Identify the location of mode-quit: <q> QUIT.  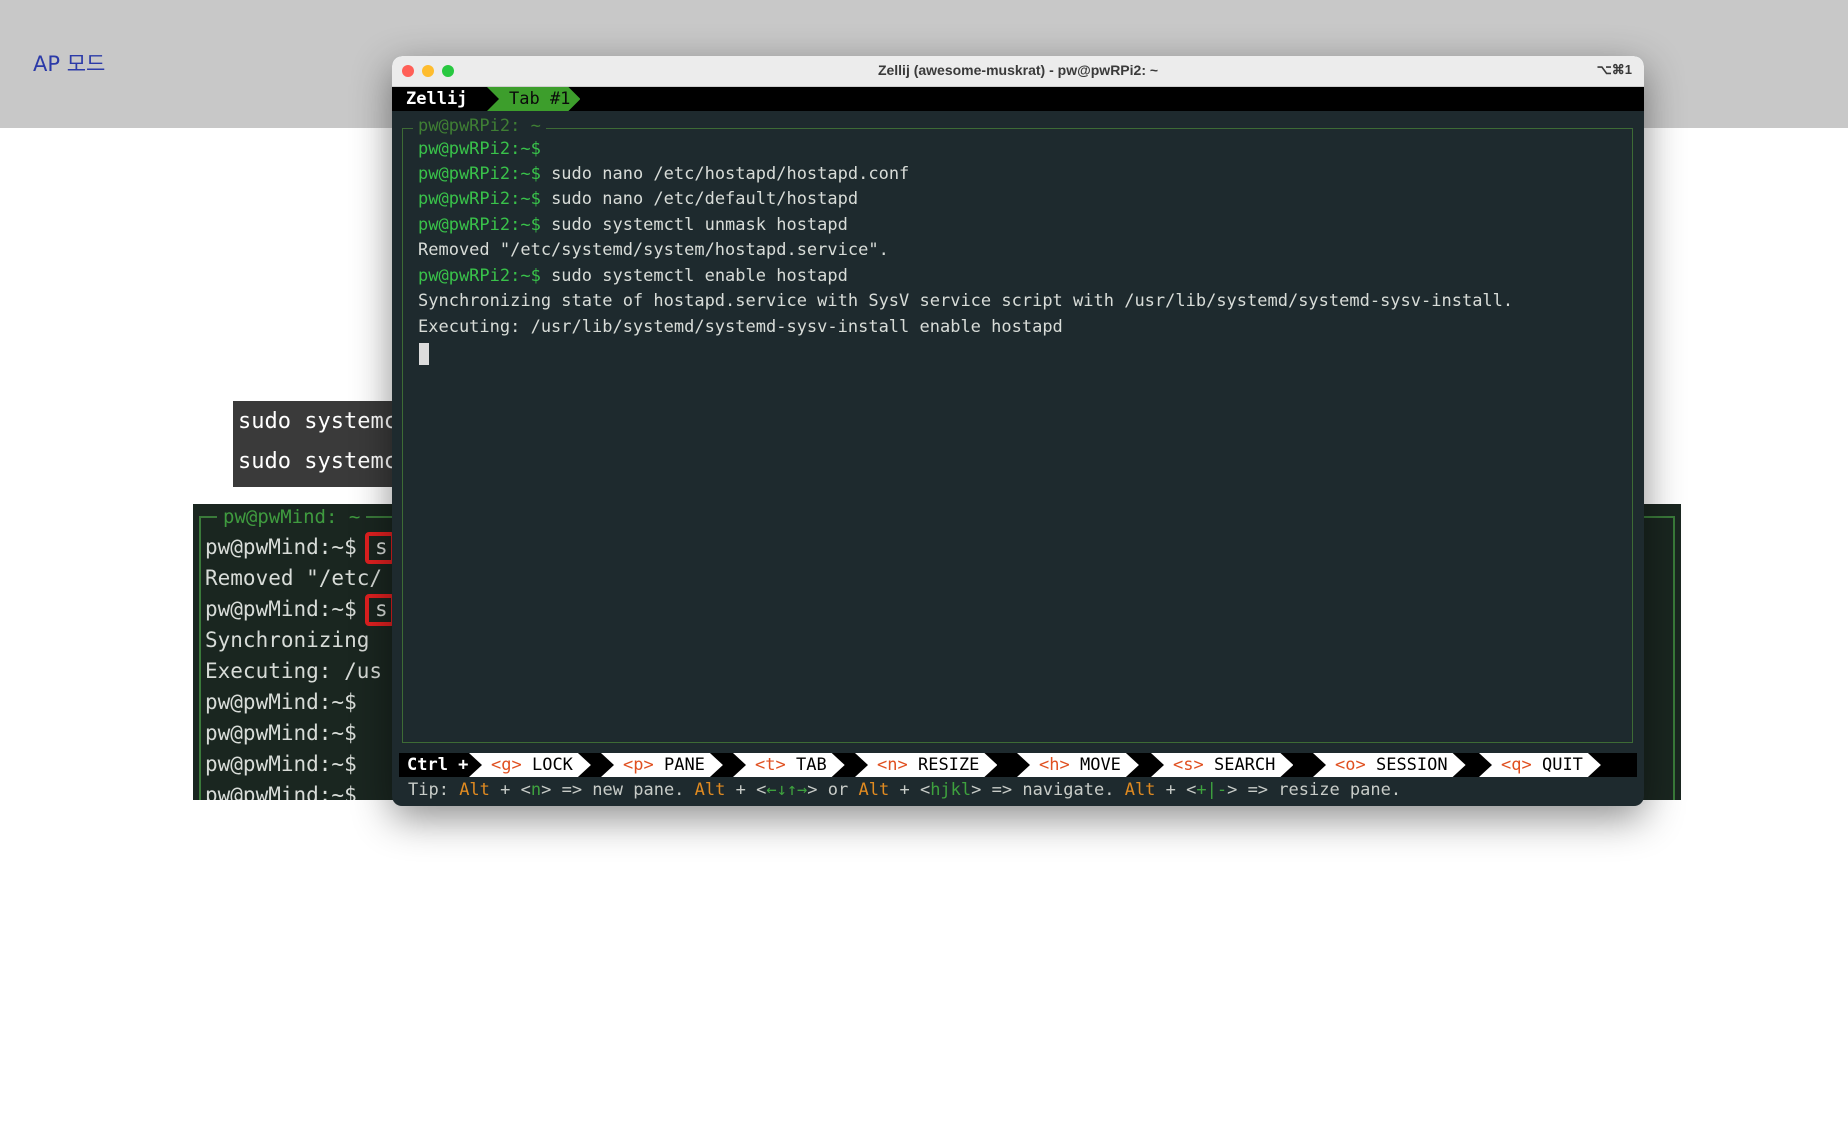
(1540, 765).